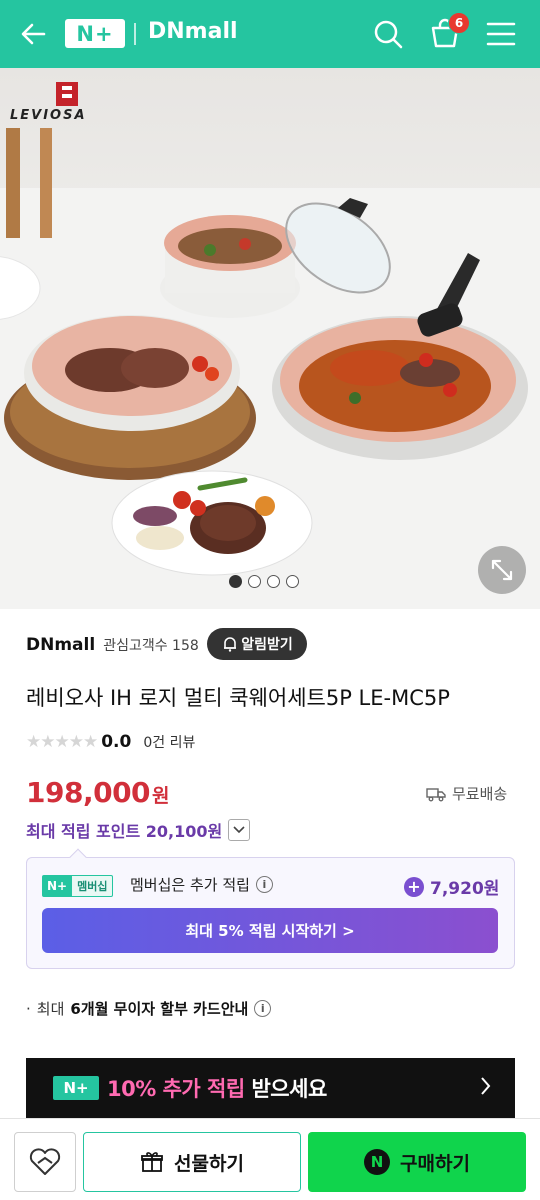 The height and width of the screenshot is (1200, 540). I want to click on membership-points-value: 7,920원, so click(465, 889).